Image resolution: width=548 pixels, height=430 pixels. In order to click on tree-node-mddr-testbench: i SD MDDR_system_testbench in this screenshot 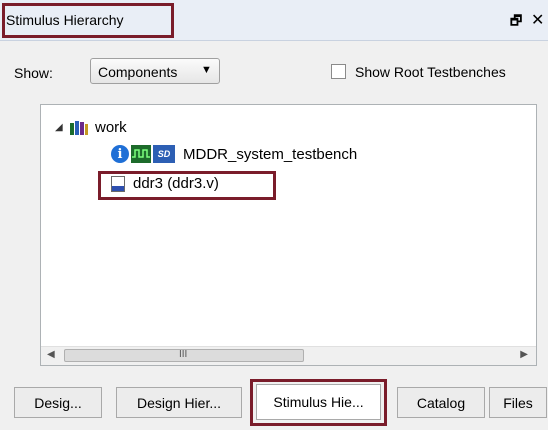, I will do `click(234, 154)`.